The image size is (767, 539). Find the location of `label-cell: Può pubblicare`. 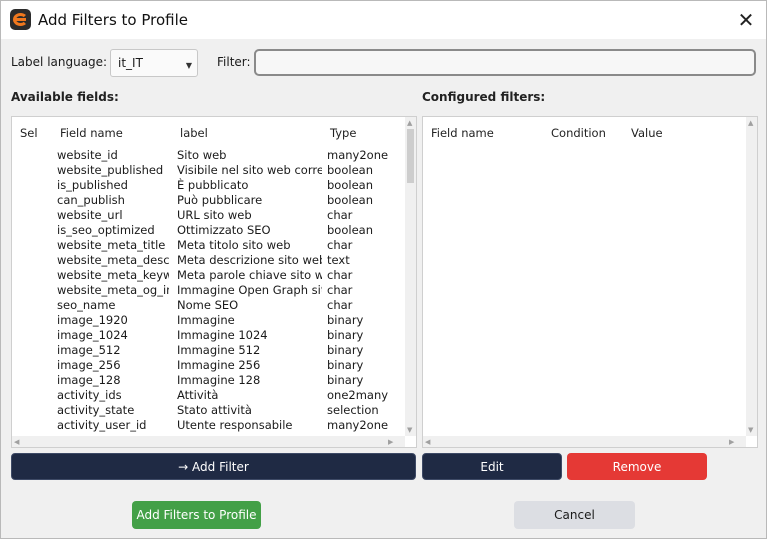

label-cell: Può pubblicare is located at coordinates (220, 200).